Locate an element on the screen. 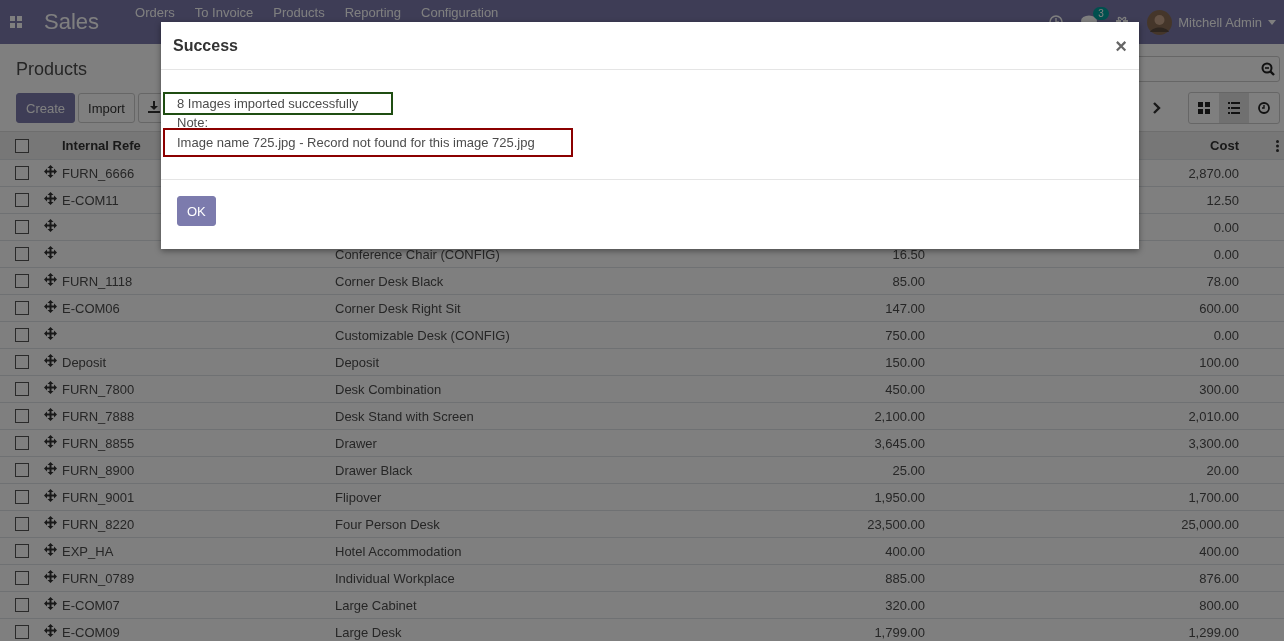 This screenshot has height=641, width=1284. table-cell: 20.00 is located at coordinates (1222, 470).